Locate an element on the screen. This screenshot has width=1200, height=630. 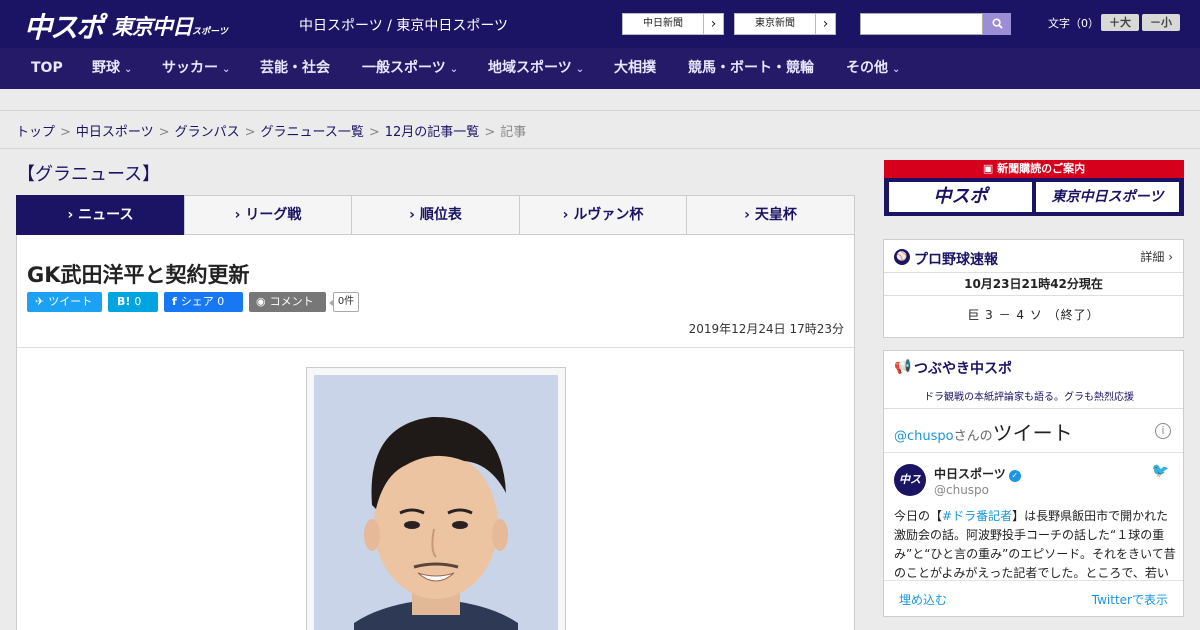
tweet-button: ✈ ツイート is located at coordinates (64, 302).